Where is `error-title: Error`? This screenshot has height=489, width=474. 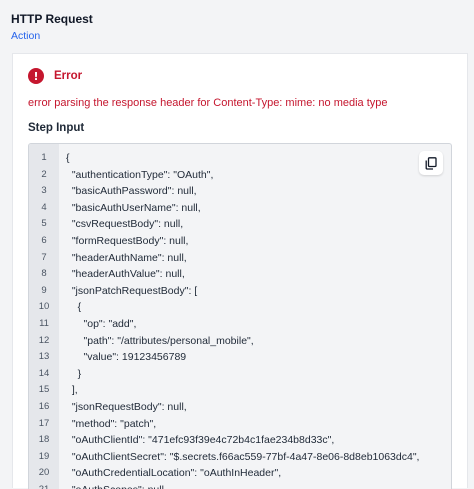
error-title: Error is located at coordinates (68, 76).